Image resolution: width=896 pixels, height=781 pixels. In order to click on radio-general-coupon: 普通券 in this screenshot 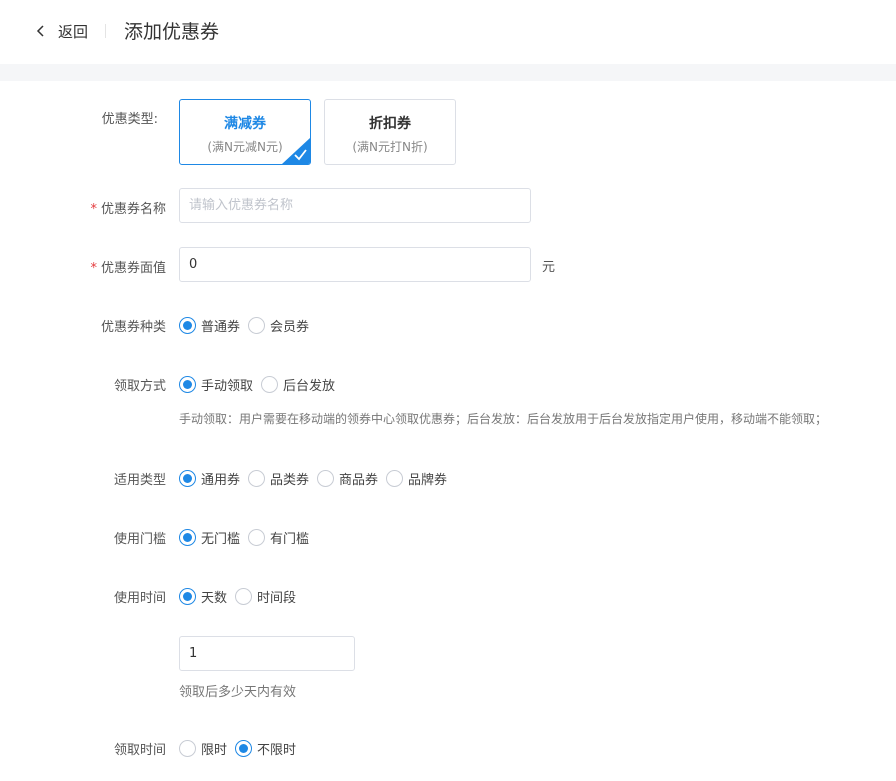, I will do `click(209, 325)`.